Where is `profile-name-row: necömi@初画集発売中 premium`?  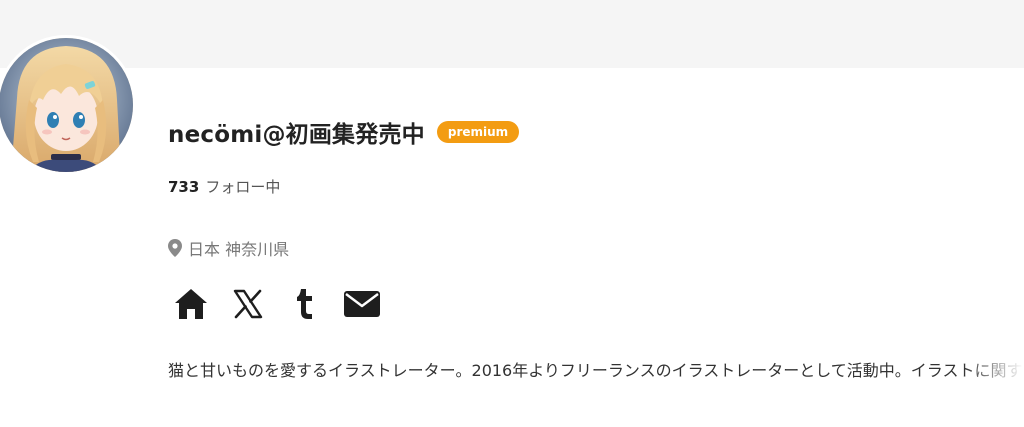 profile-name-row: necömi@初画集発売中 premium is located at coordinates (344, 132).